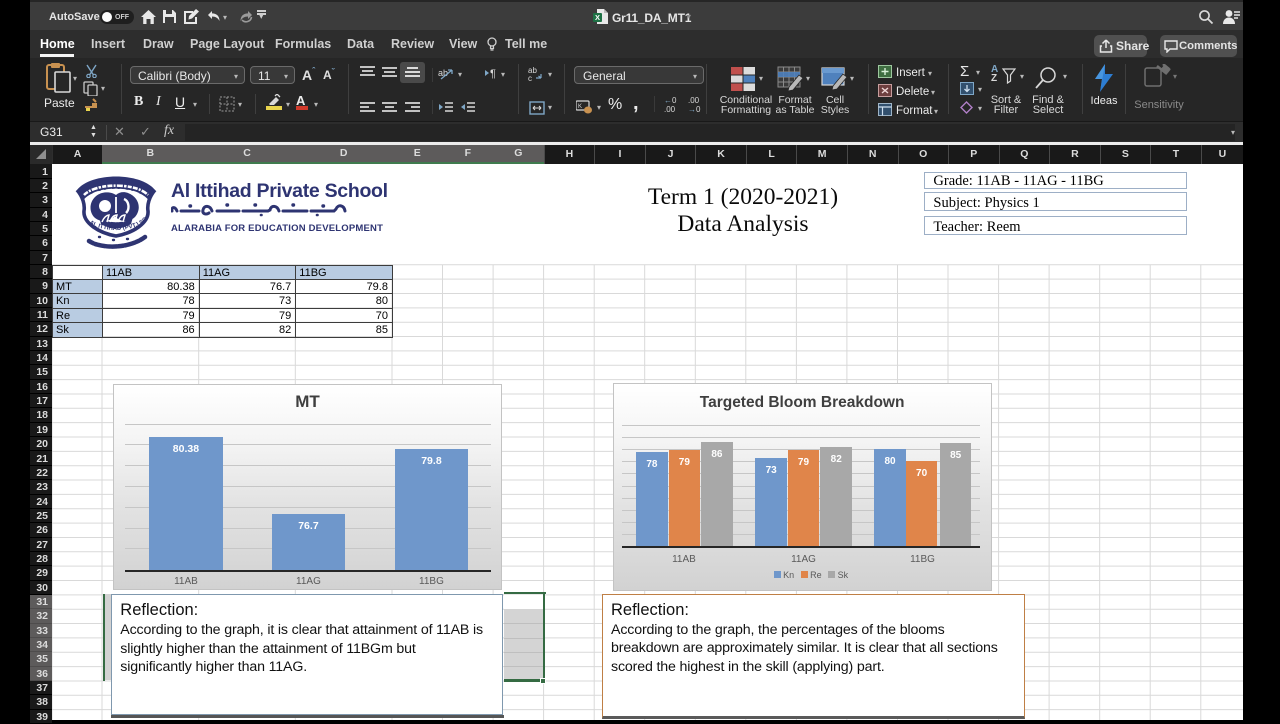 This screenshot has height=724, width=1280. What do you see at coordinates (580, 107) in the screenshot?
I see `svg-text: K` at bounding box center [580, 107].